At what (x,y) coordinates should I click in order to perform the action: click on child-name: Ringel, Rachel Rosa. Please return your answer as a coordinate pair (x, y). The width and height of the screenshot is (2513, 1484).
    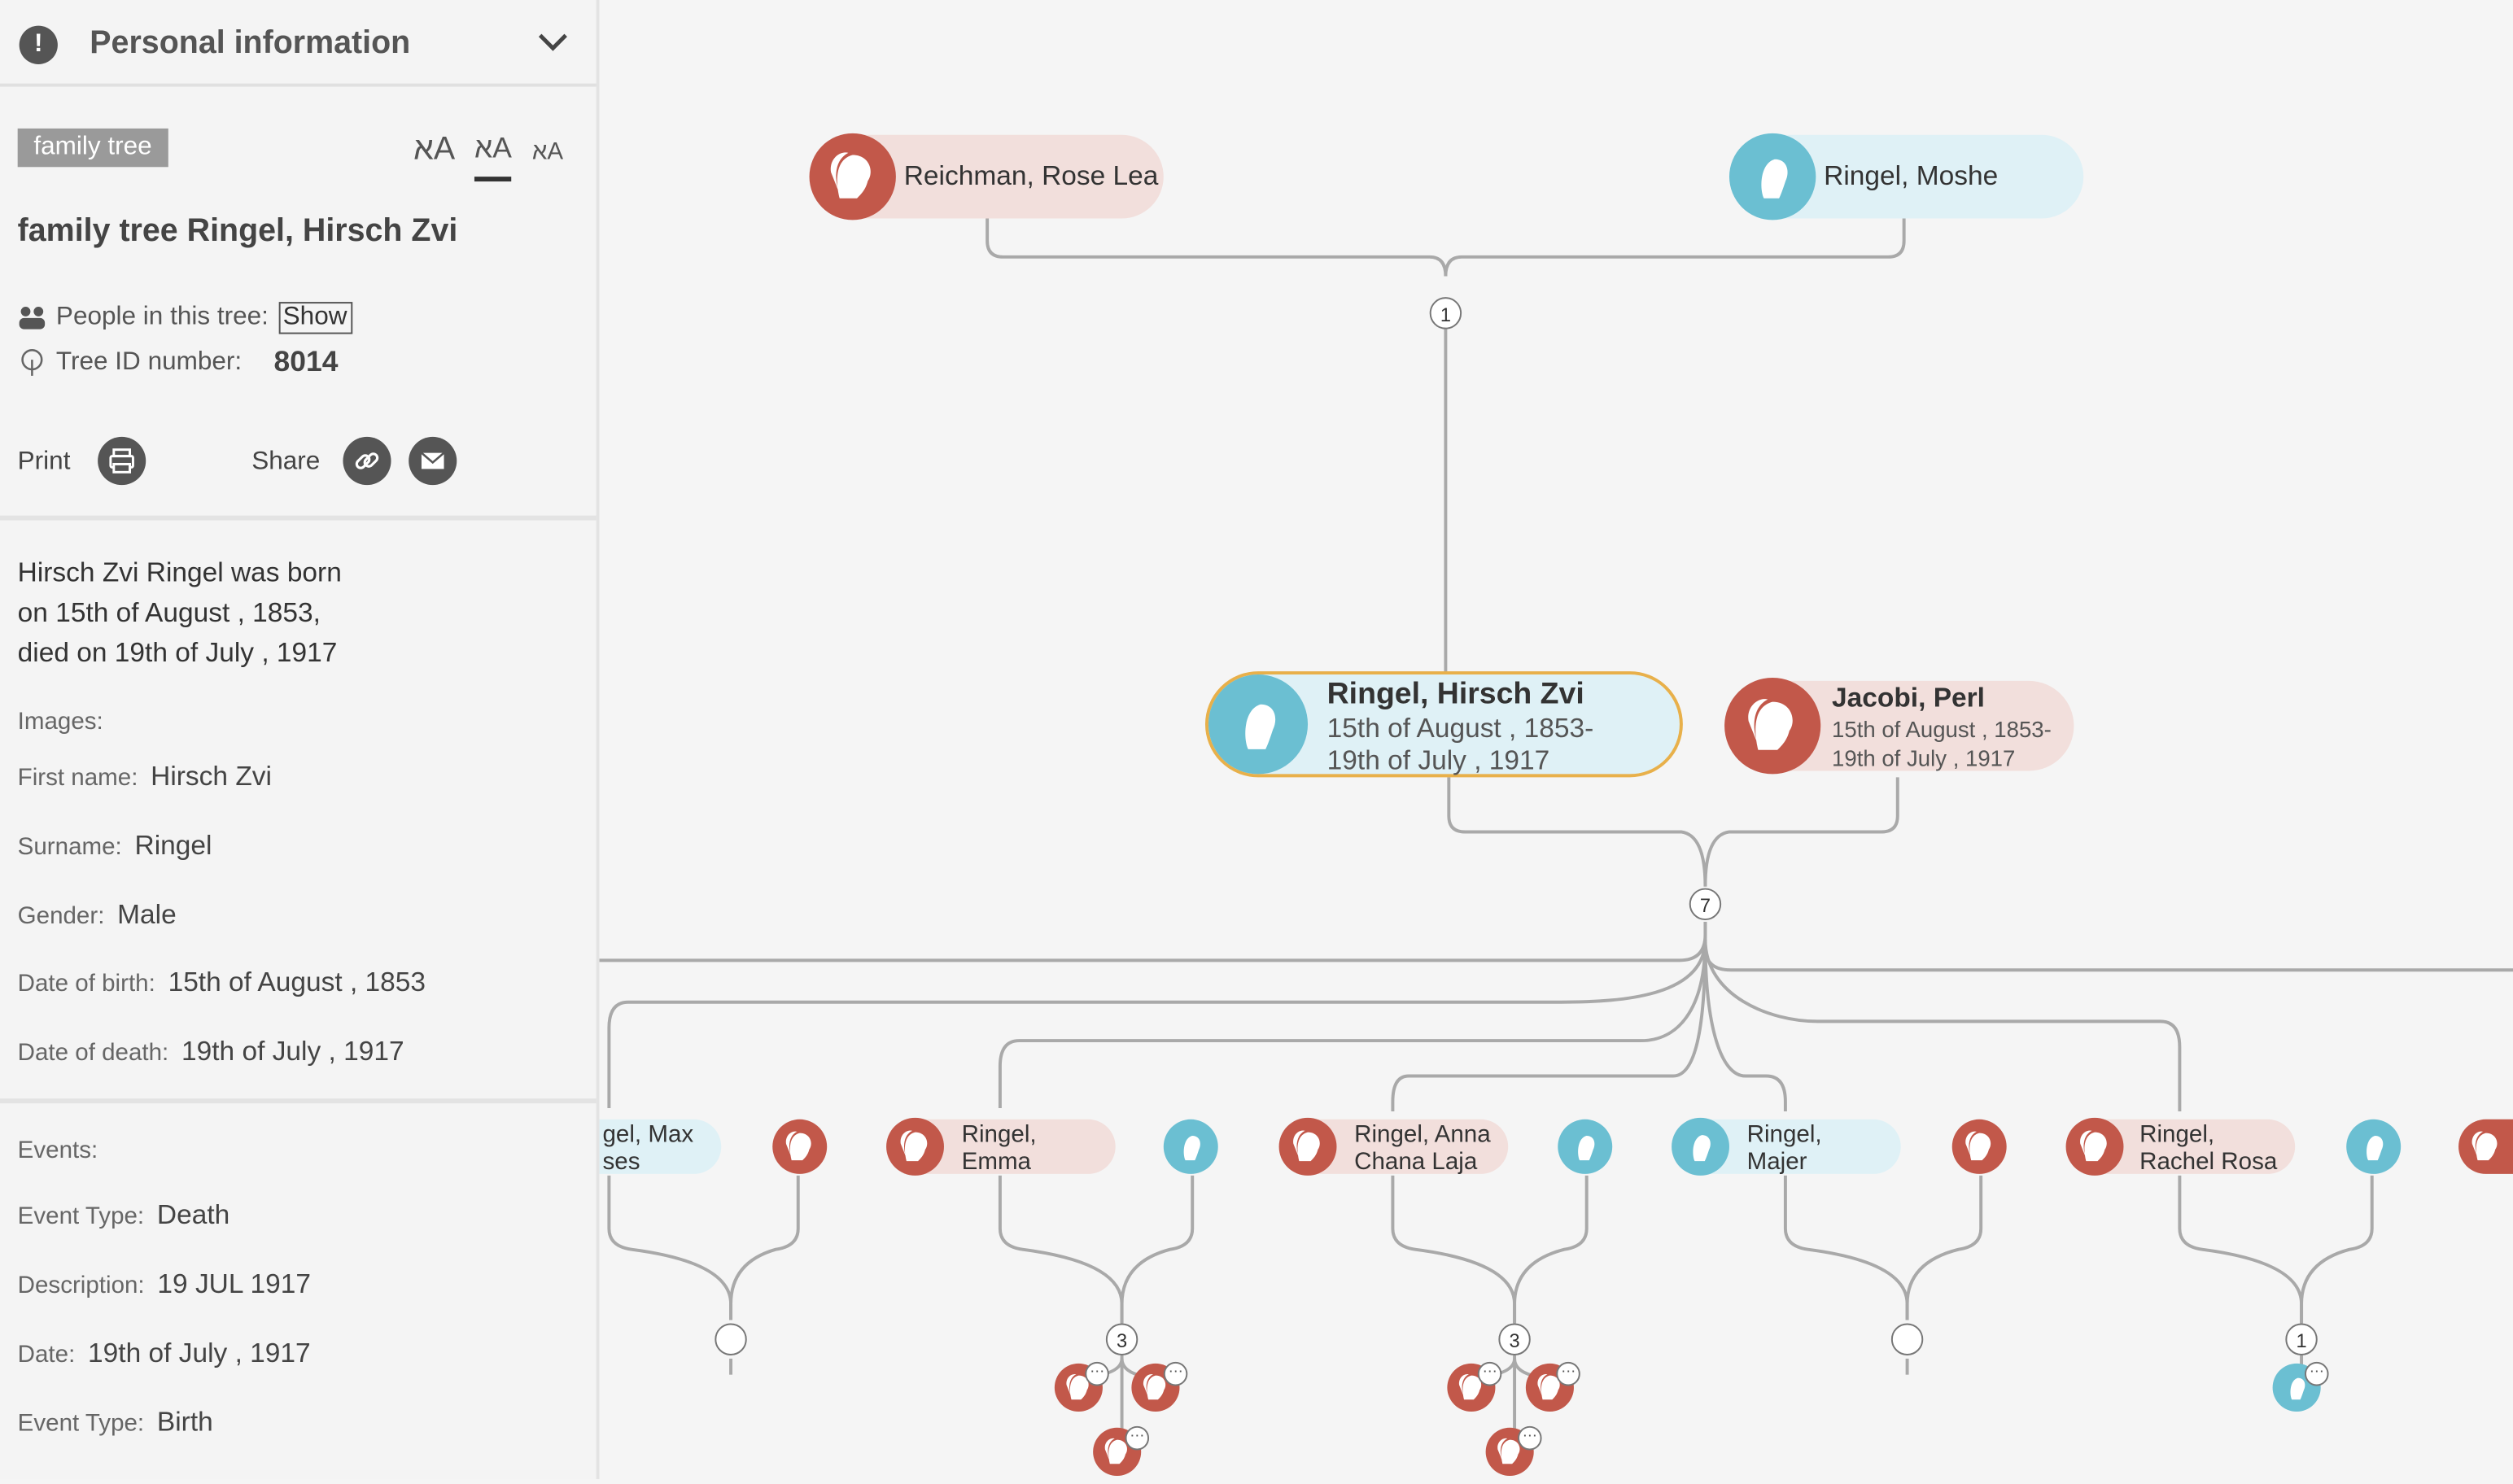
    Looking at the image, I should click on (2208, 1149).